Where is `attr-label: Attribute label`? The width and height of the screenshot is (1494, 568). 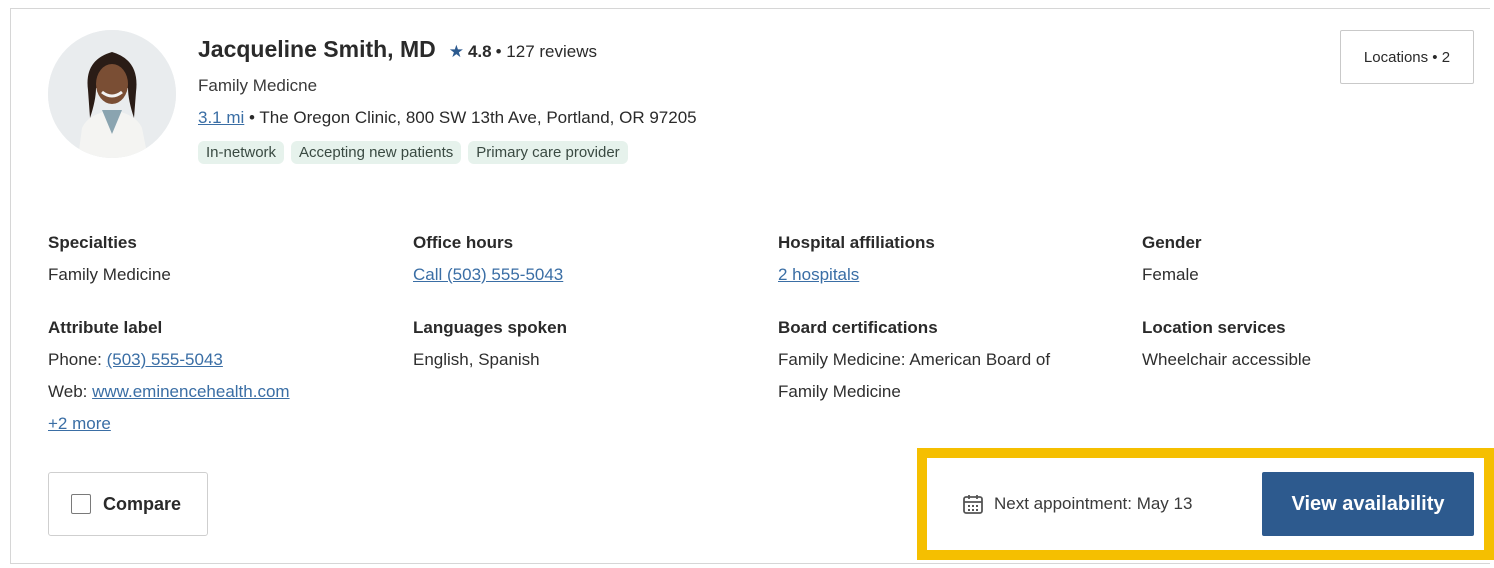
attr-label: Attribute label is located at coordinates (105, 327).